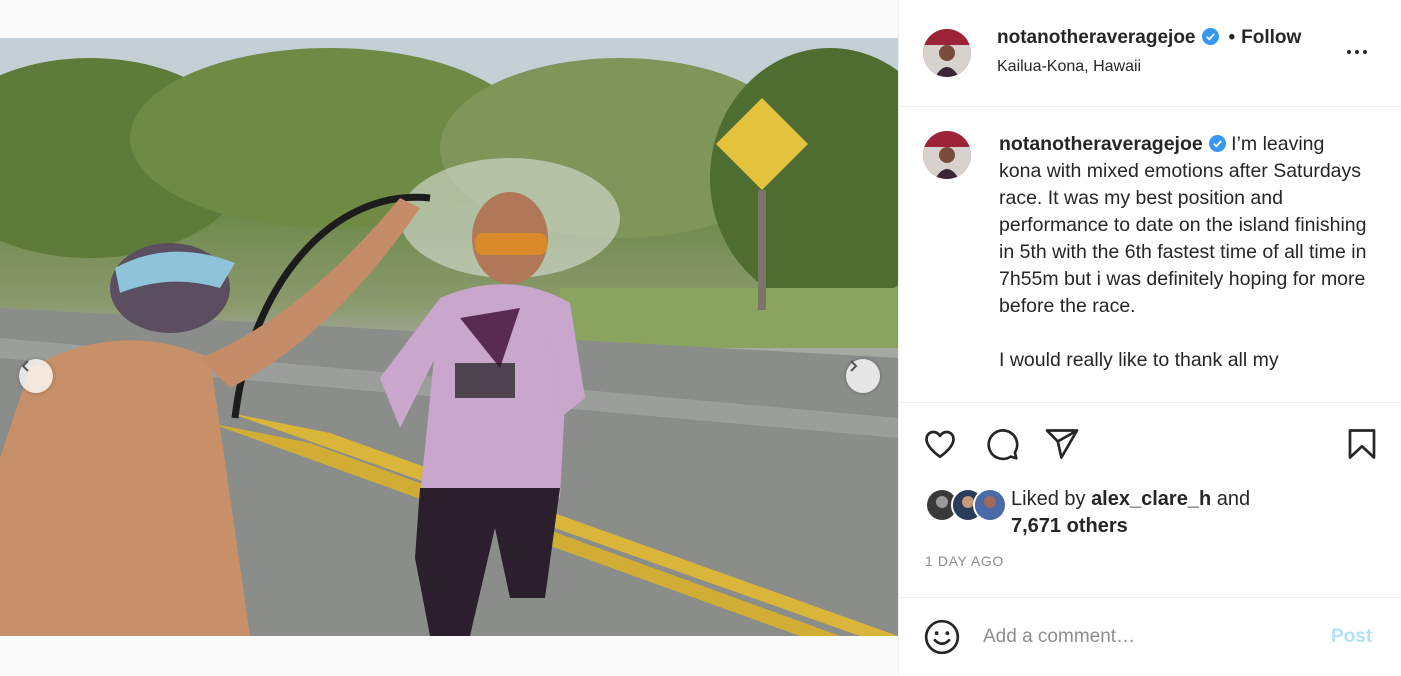 This screenshot has width=1401, height=676. Describe the element at coordinates (1201, 513) in the screenshot. I see `likes-summary: Liked by alex_clare_h and 7,671 others` at that location.